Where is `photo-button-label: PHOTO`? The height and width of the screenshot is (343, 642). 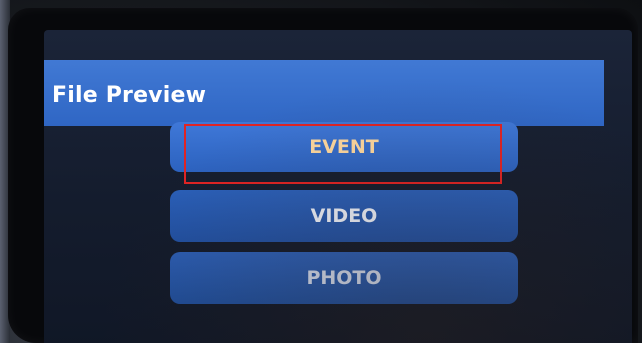
photo-button-label: PHOTO is located at coordinates (344, 278).